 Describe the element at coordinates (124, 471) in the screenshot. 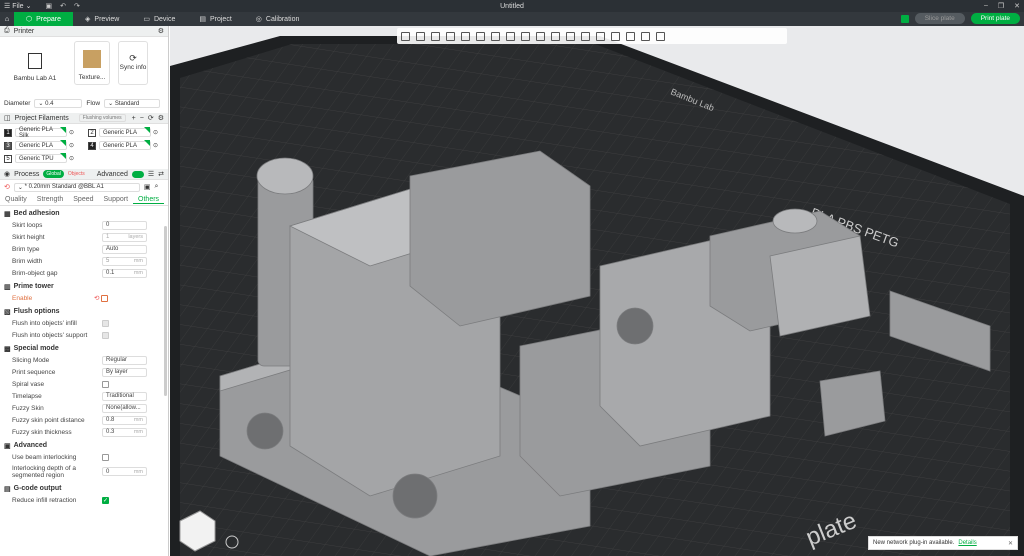

I see `interlocking-depth-input: 0 mm` at that location.